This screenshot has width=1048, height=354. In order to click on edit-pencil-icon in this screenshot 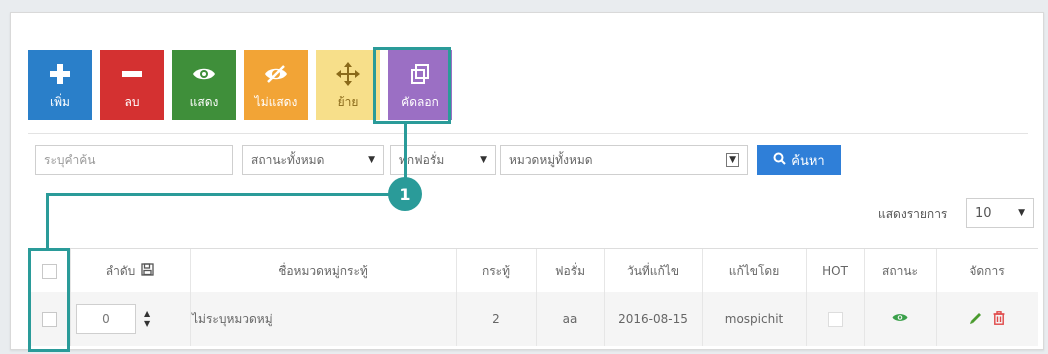, I will do `click(976, 319)`.